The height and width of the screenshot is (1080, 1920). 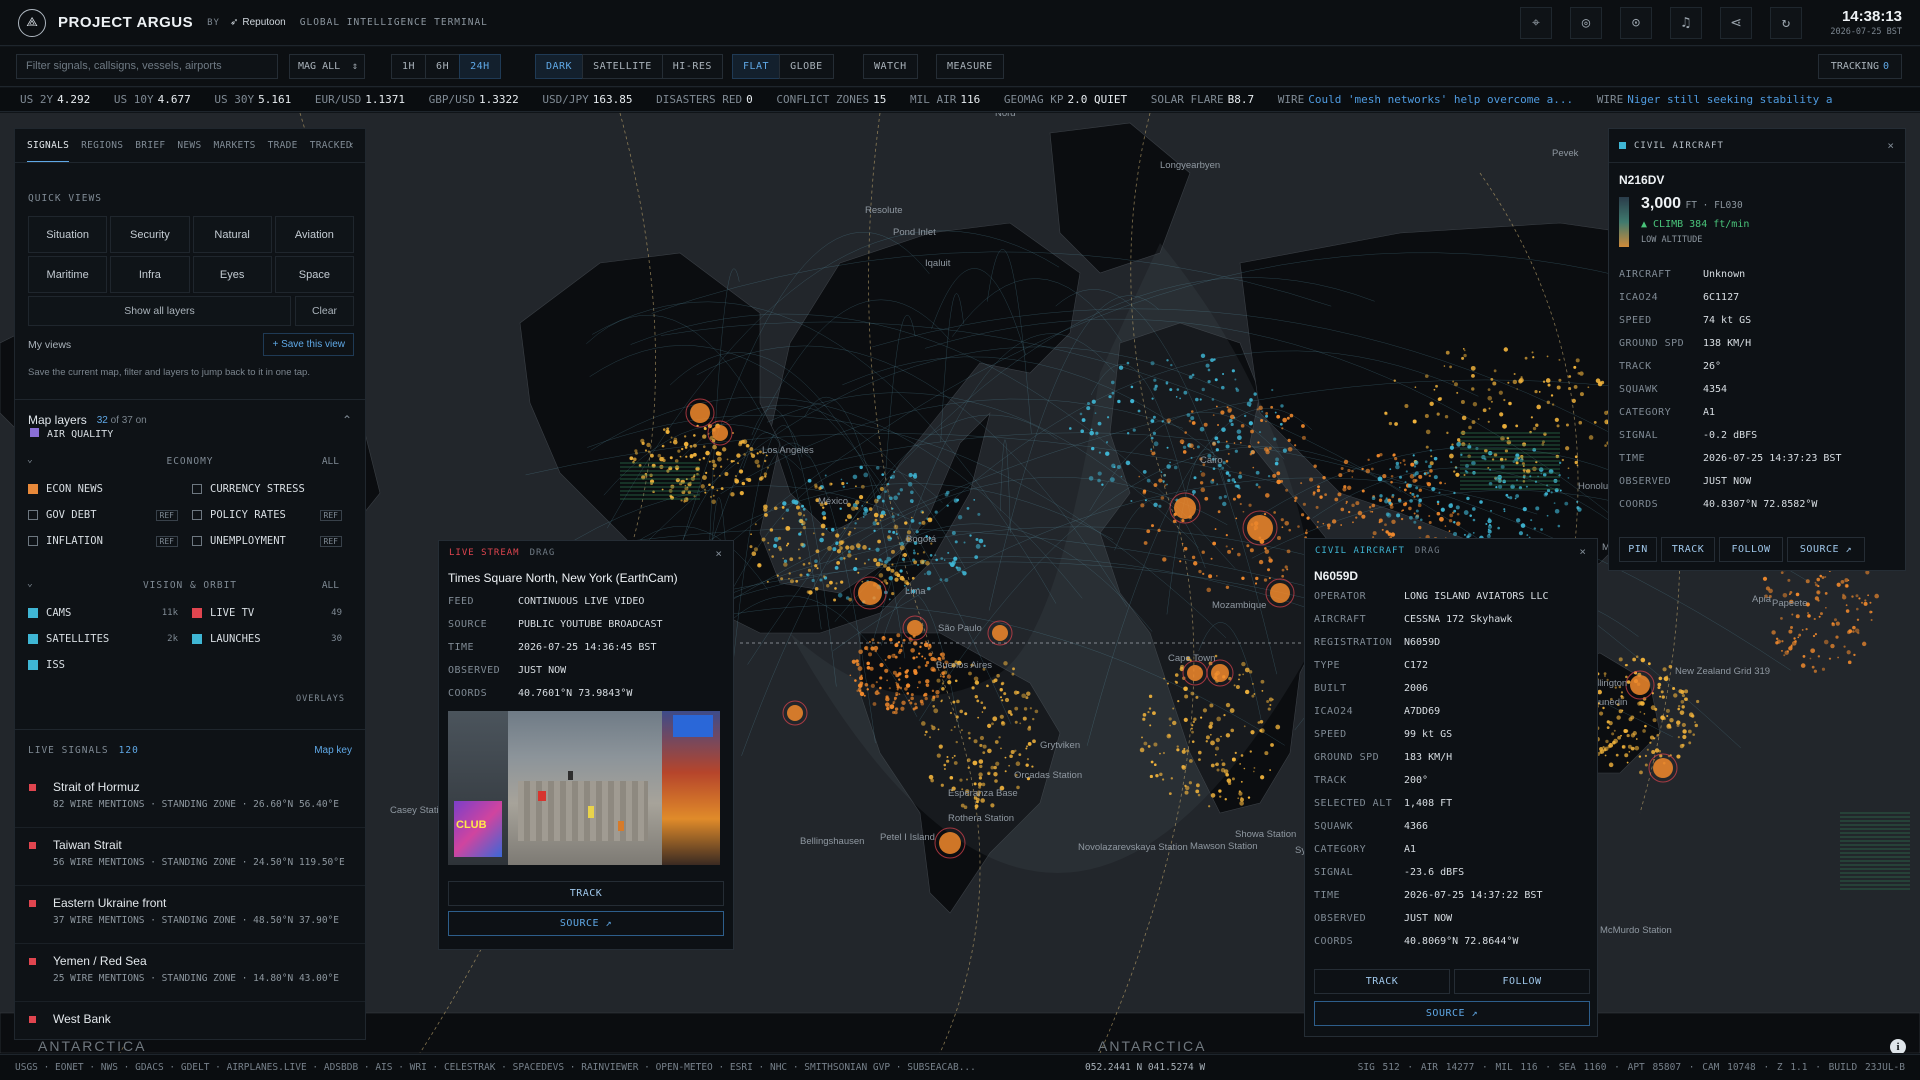 I want to click on info-icon: i, so click(x=1898, y=1046).